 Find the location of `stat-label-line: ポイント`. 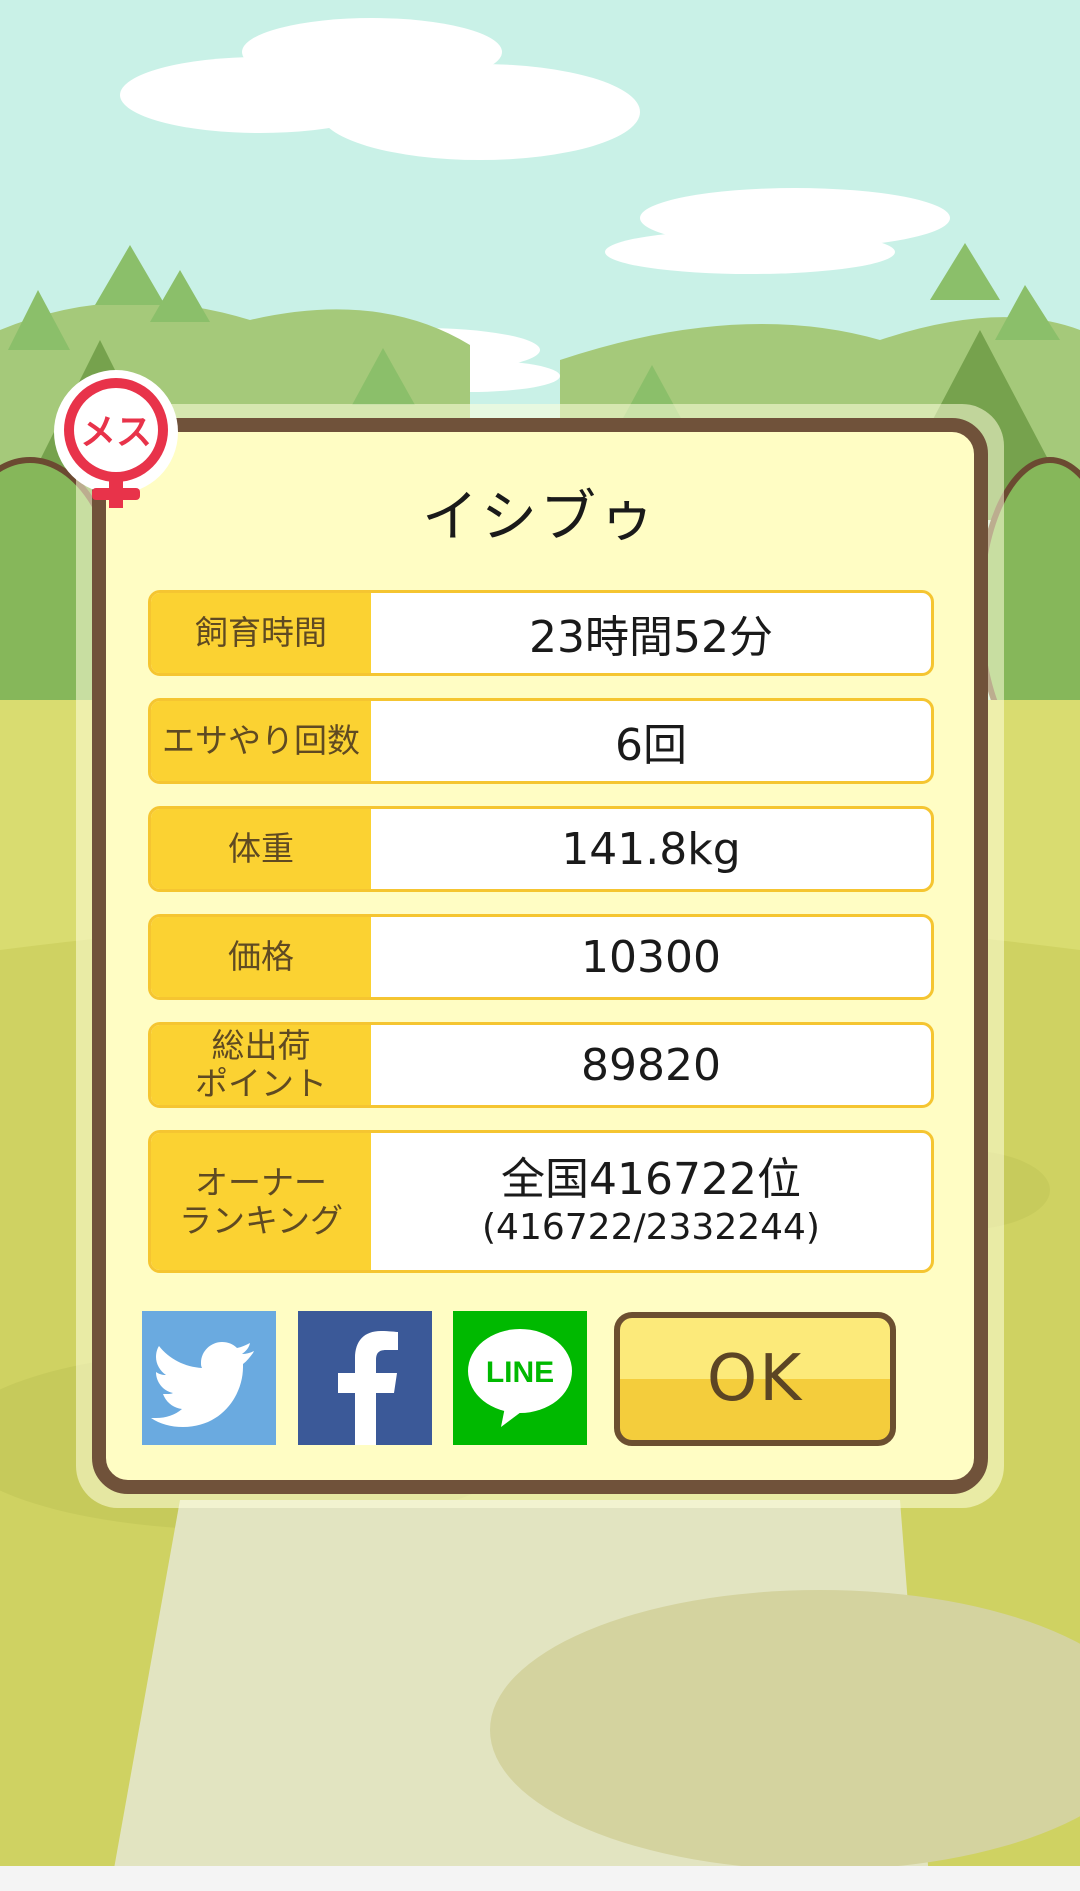

stat-label-line: ポイント is located at coordinates (261, 1083).